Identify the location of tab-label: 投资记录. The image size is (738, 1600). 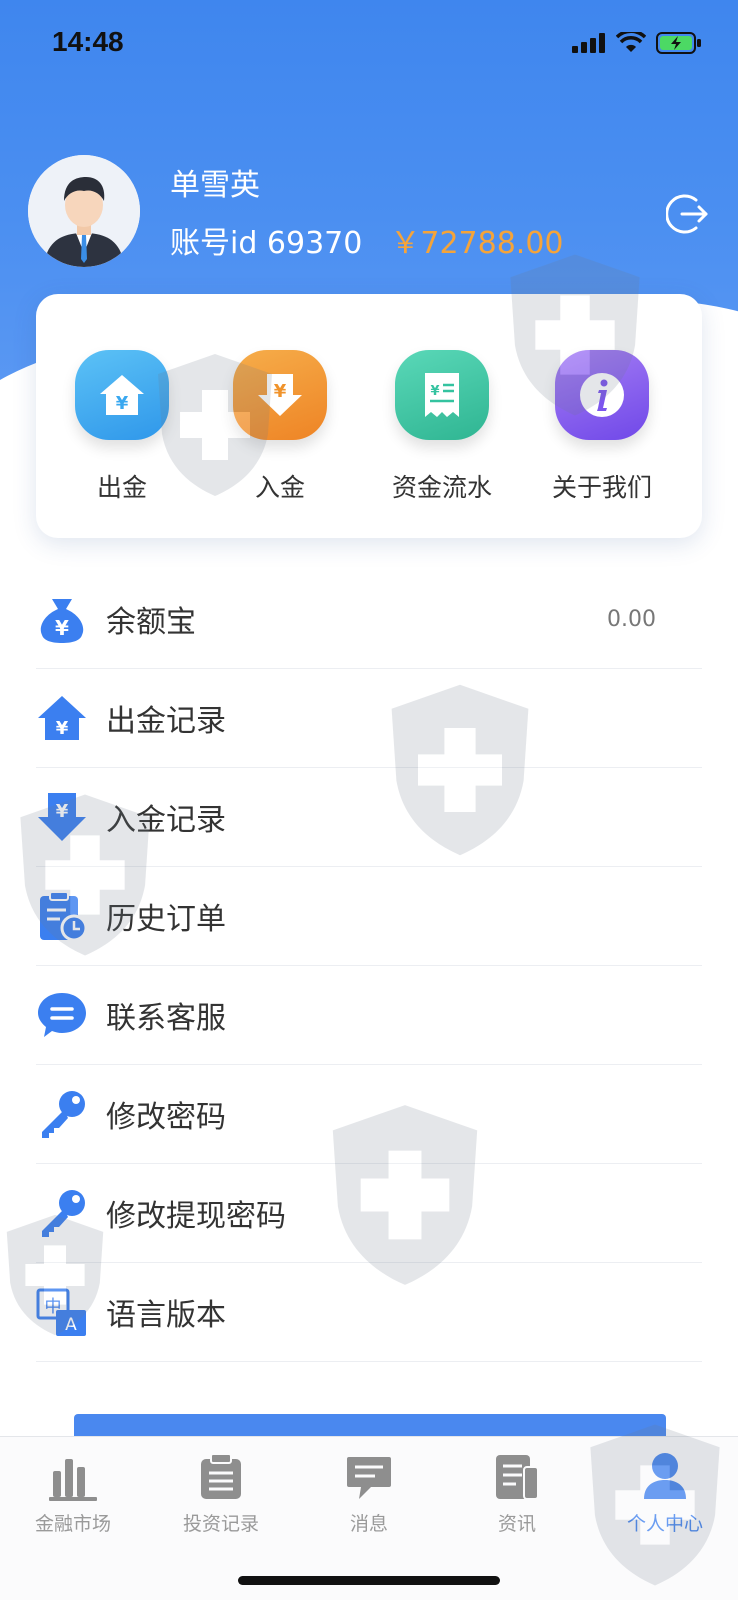
(220, 1524).